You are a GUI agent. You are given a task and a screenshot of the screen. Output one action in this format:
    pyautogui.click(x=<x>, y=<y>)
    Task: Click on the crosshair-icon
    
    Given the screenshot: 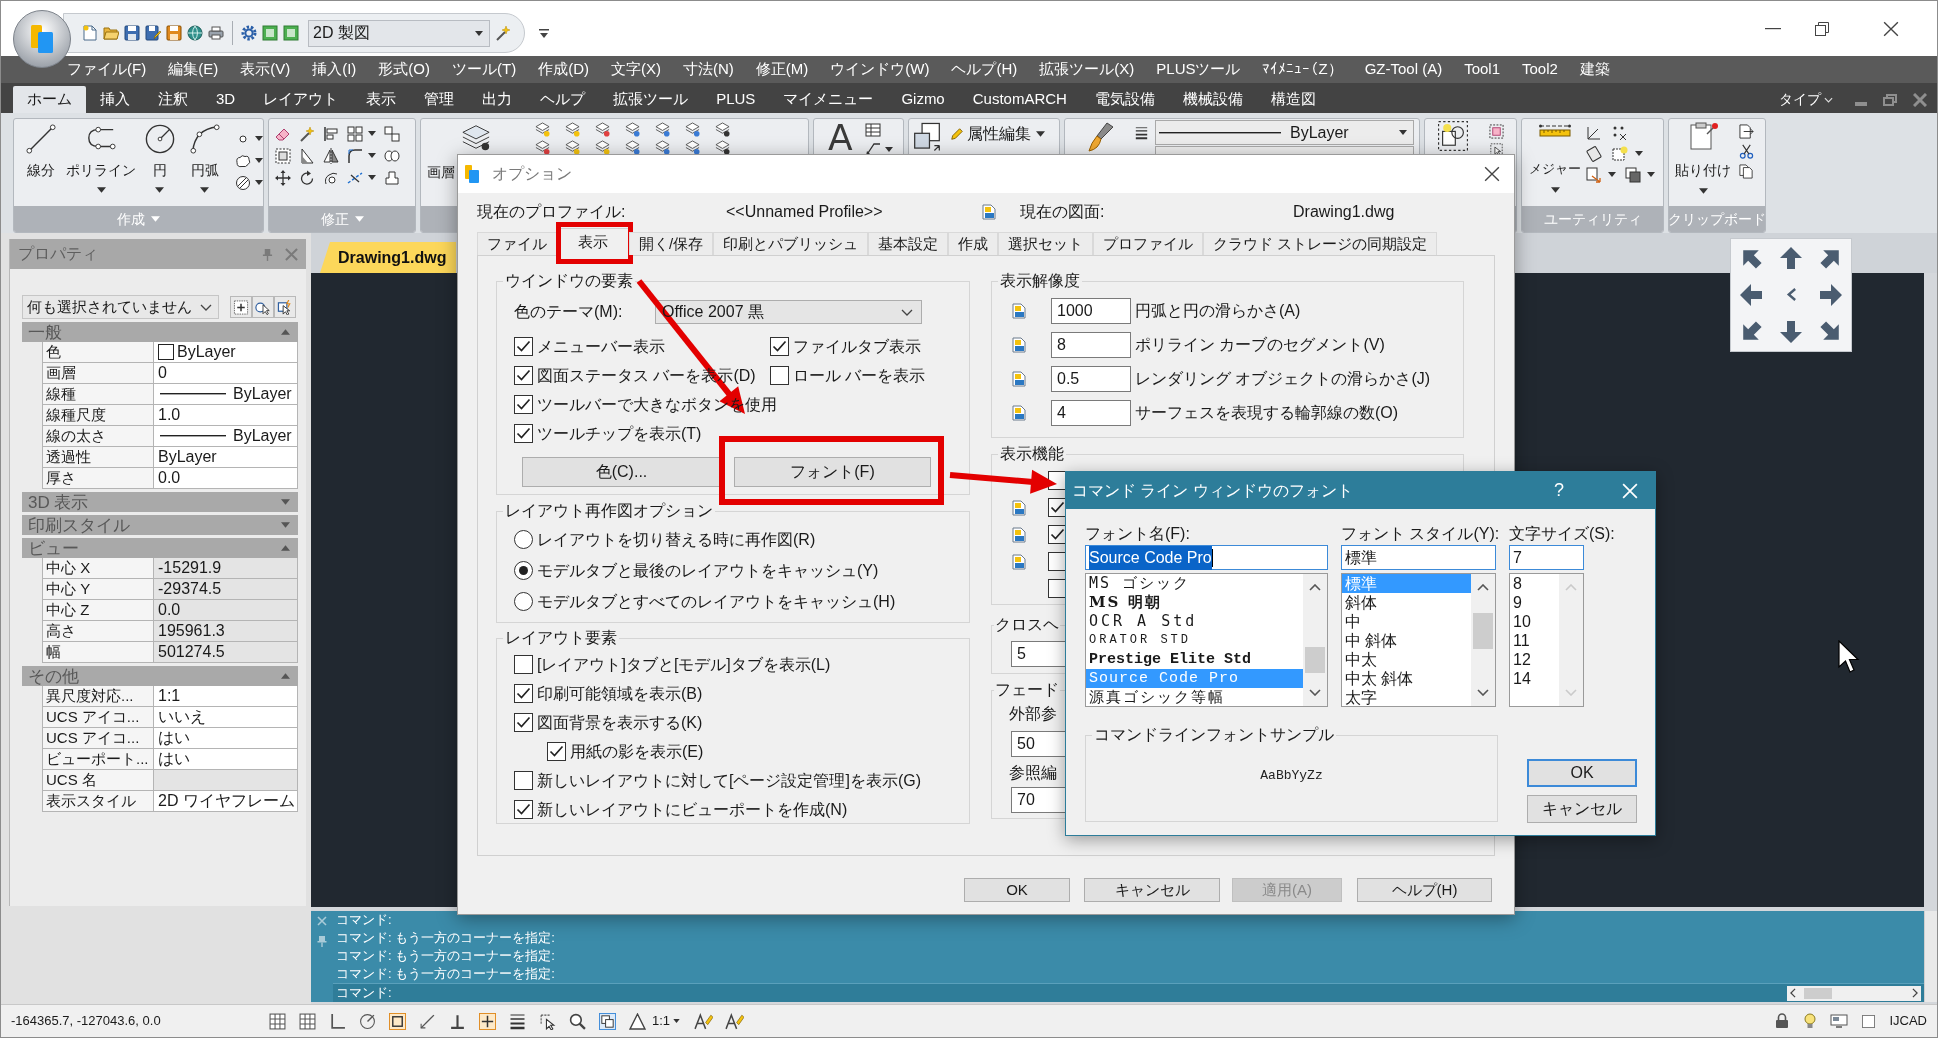 What is the action you would take?
    pyautogui.click(x=487, y=1021)
    